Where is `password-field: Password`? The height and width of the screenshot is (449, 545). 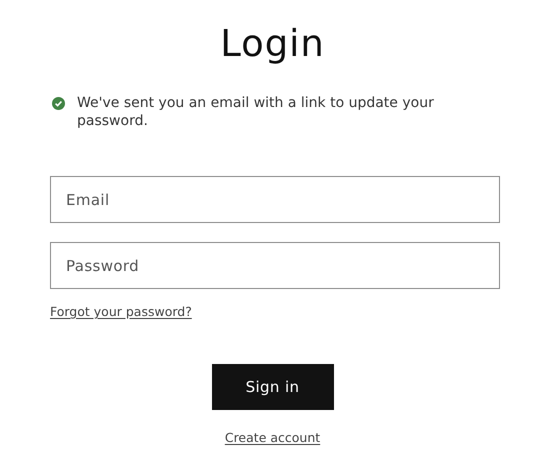
password-field: Password is located at coordinates (275, 265).